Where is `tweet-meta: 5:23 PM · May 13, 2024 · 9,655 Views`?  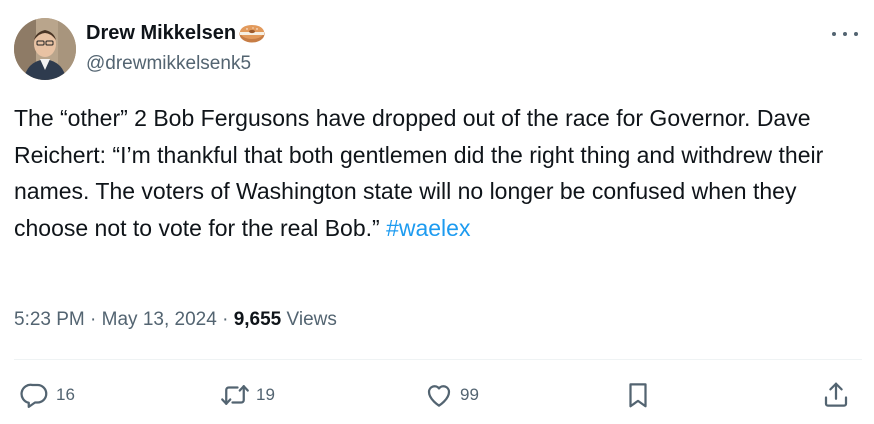
tweet-meta: 5:23 PM · May 13, 2024 · 9,655 Views is located at coordinates (175, 320).